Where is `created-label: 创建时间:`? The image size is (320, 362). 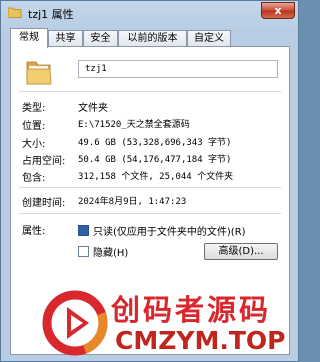 created-label: 创建时间: is located at coordinates (44, 203).